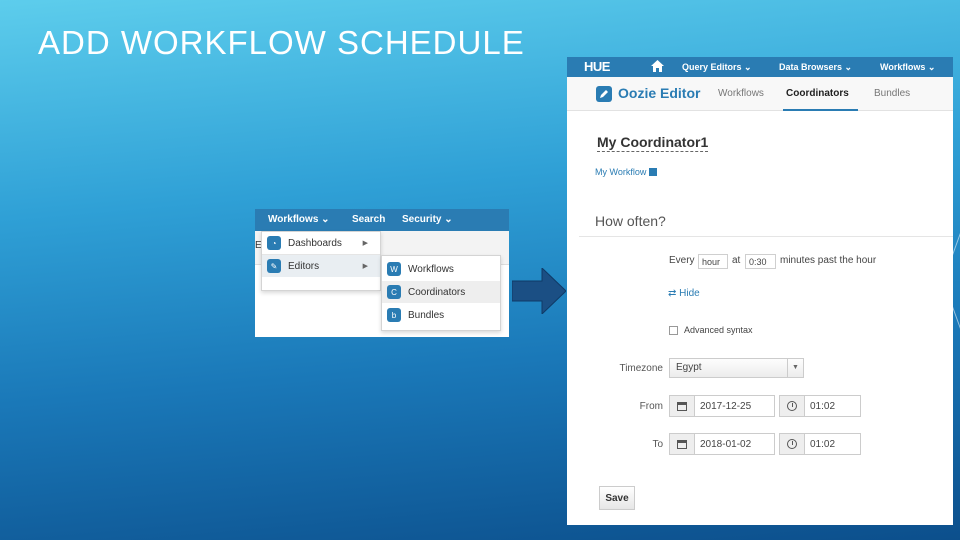 This screenshot has width=960, height=540. I want to click on advanced-syntax-label: Advanced syntax, so click(718, 330).